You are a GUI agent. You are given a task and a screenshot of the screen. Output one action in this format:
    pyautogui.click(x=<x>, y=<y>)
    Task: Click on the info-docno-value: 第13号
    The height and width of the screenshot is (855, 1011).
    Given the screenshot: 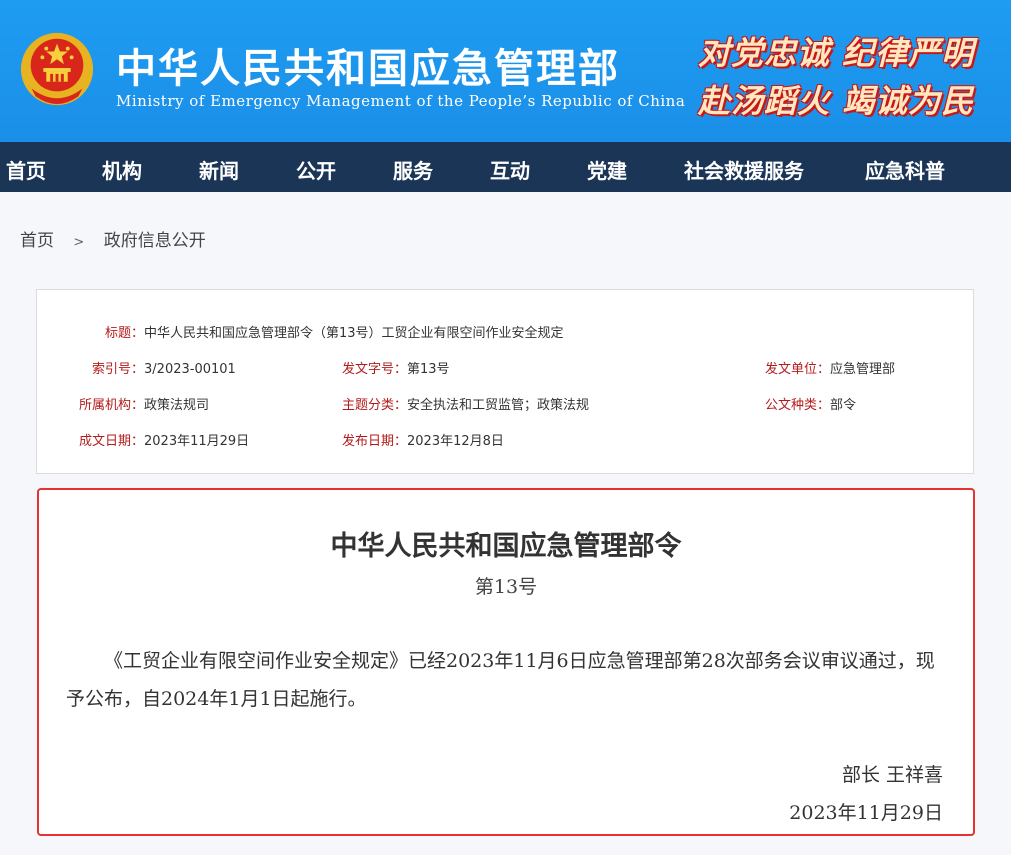 What is the action you would take?
    pyautogui.click(x=428, y=369)
    